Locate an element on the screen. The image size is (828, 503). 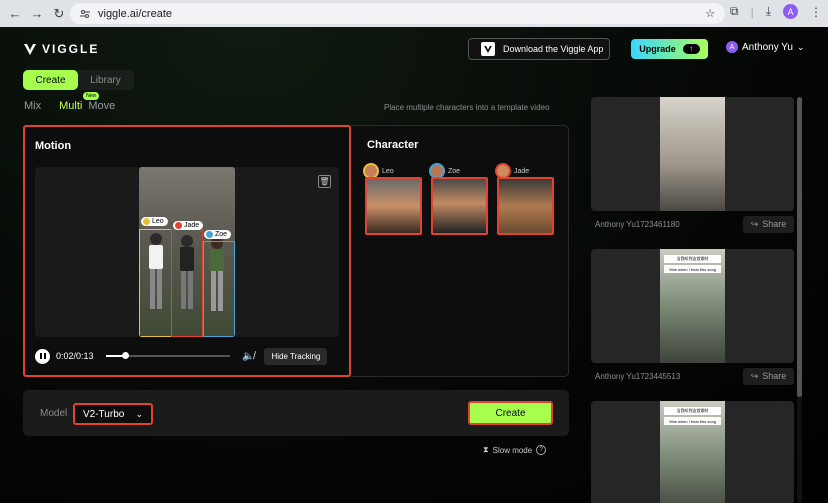
download-app-button: Download the Viggle App is located at coordinates (539, 49).